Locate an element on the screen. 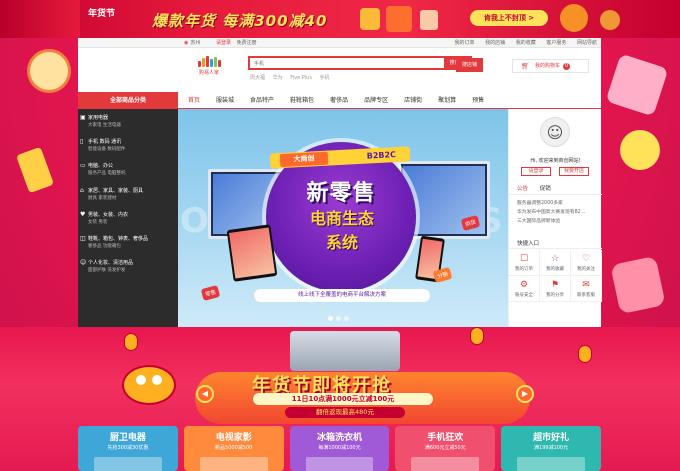 The width and height of the screenshot is (680, 471). hotword: 手机 is located at coordinates (325, 78).